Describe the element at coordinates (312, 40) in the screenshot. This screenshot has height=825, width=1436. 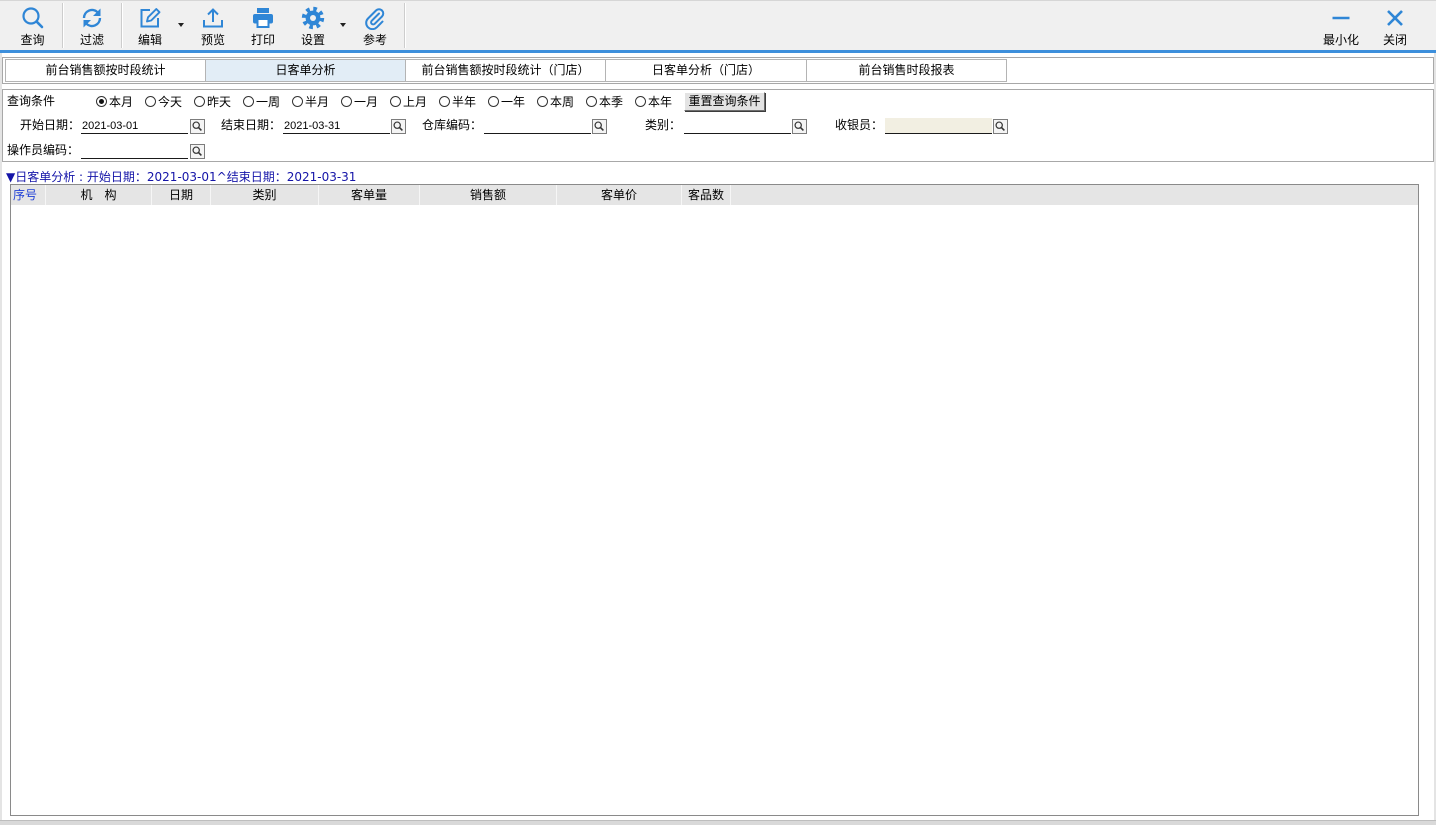
I see `settings-button-label: 设置` at that location.